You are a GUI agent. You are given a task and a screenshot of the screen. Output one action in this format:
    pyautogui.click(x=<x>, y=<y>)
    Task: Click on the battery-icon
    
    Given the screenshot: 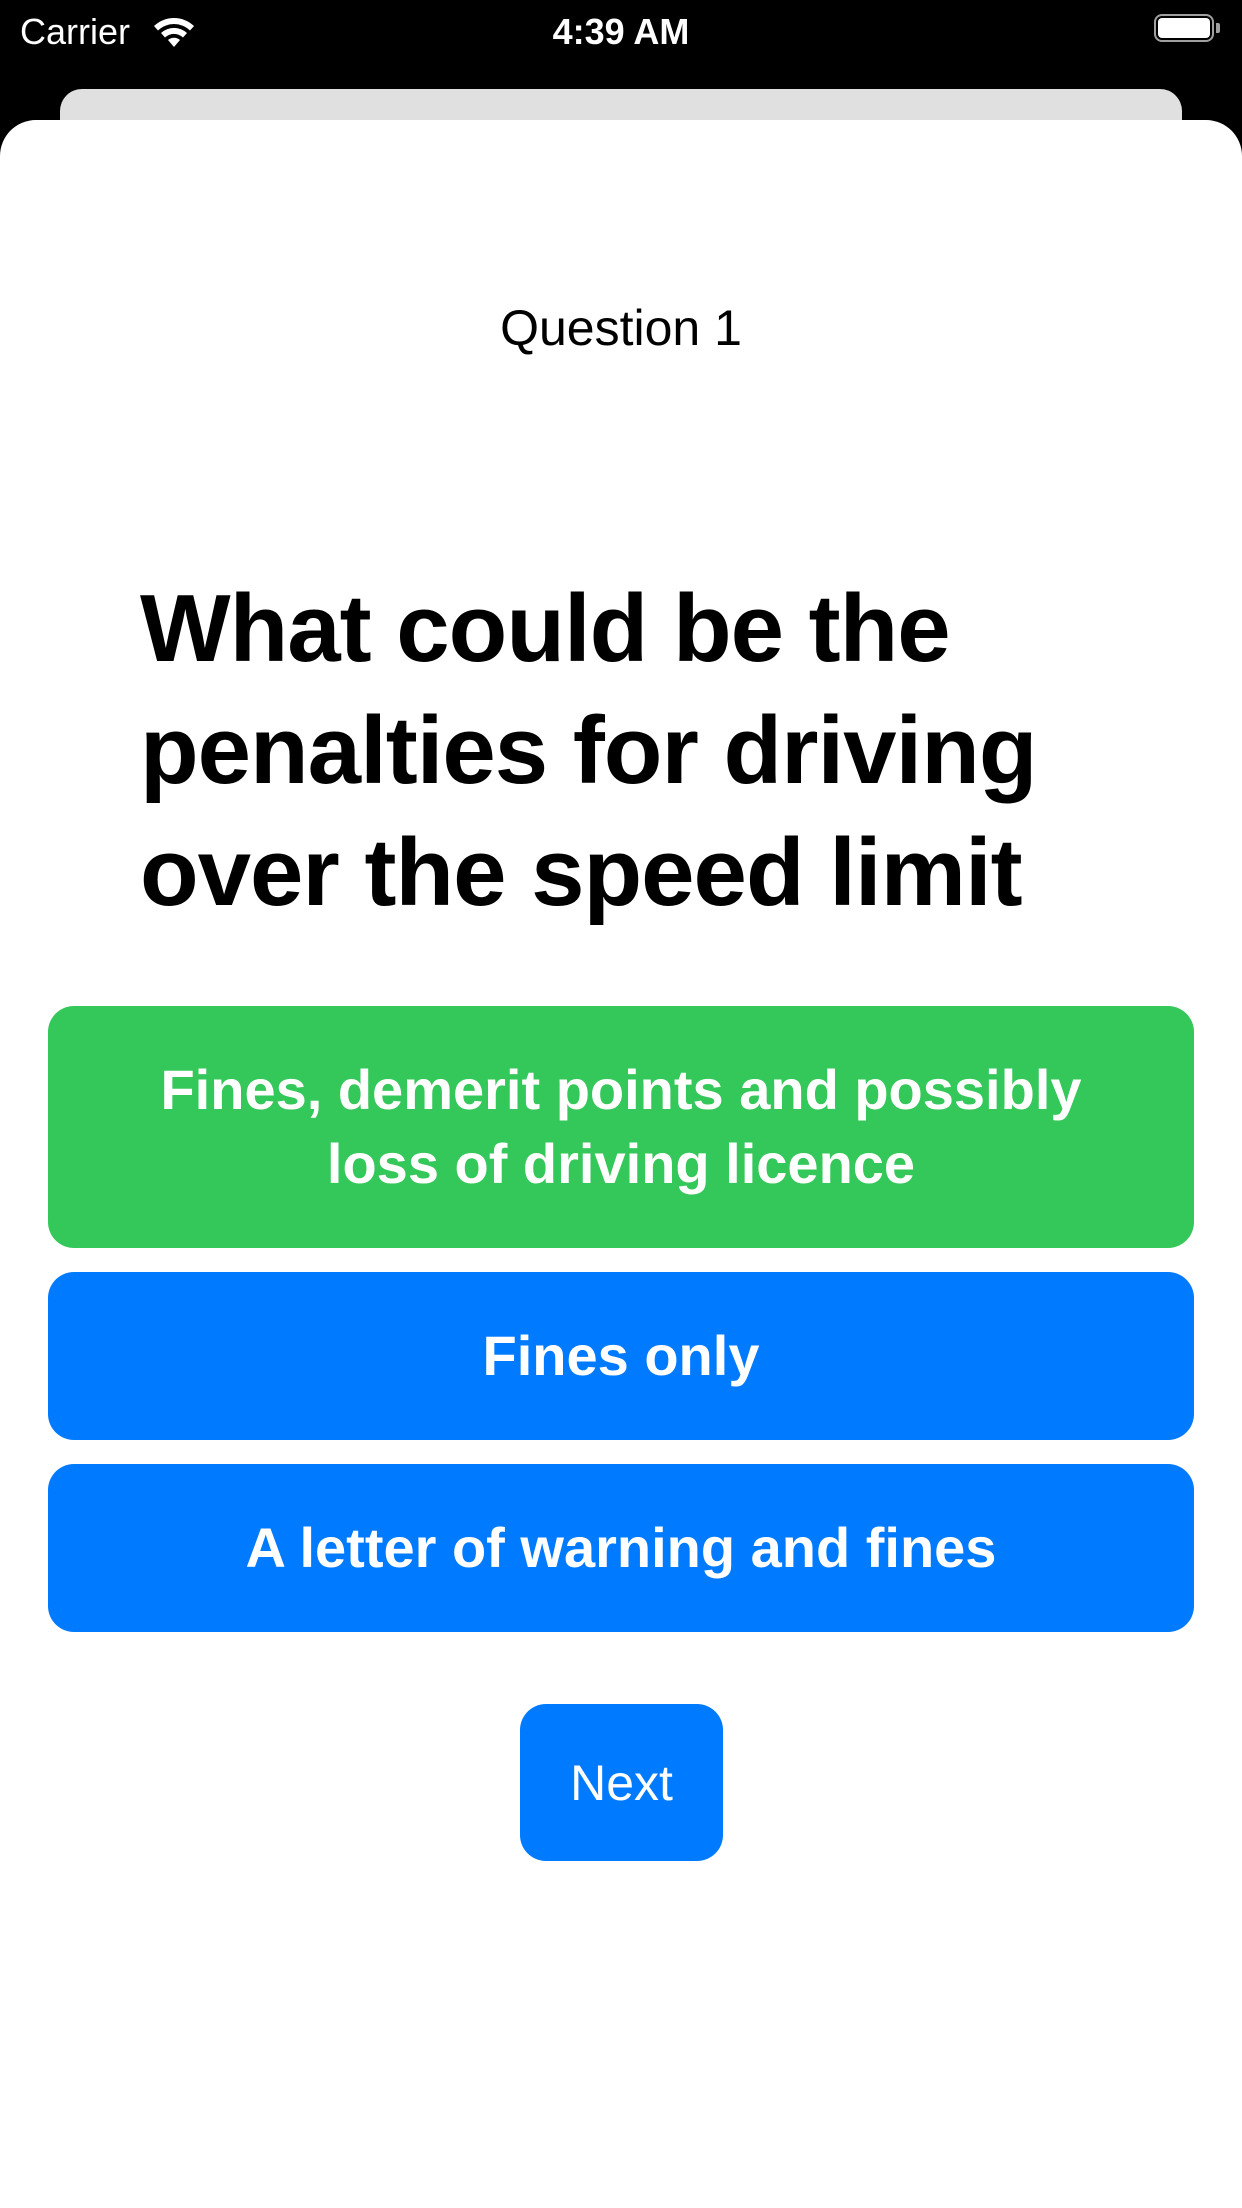 What is the action you would take?
    pyautogui.click(x=1189, y=30)
    